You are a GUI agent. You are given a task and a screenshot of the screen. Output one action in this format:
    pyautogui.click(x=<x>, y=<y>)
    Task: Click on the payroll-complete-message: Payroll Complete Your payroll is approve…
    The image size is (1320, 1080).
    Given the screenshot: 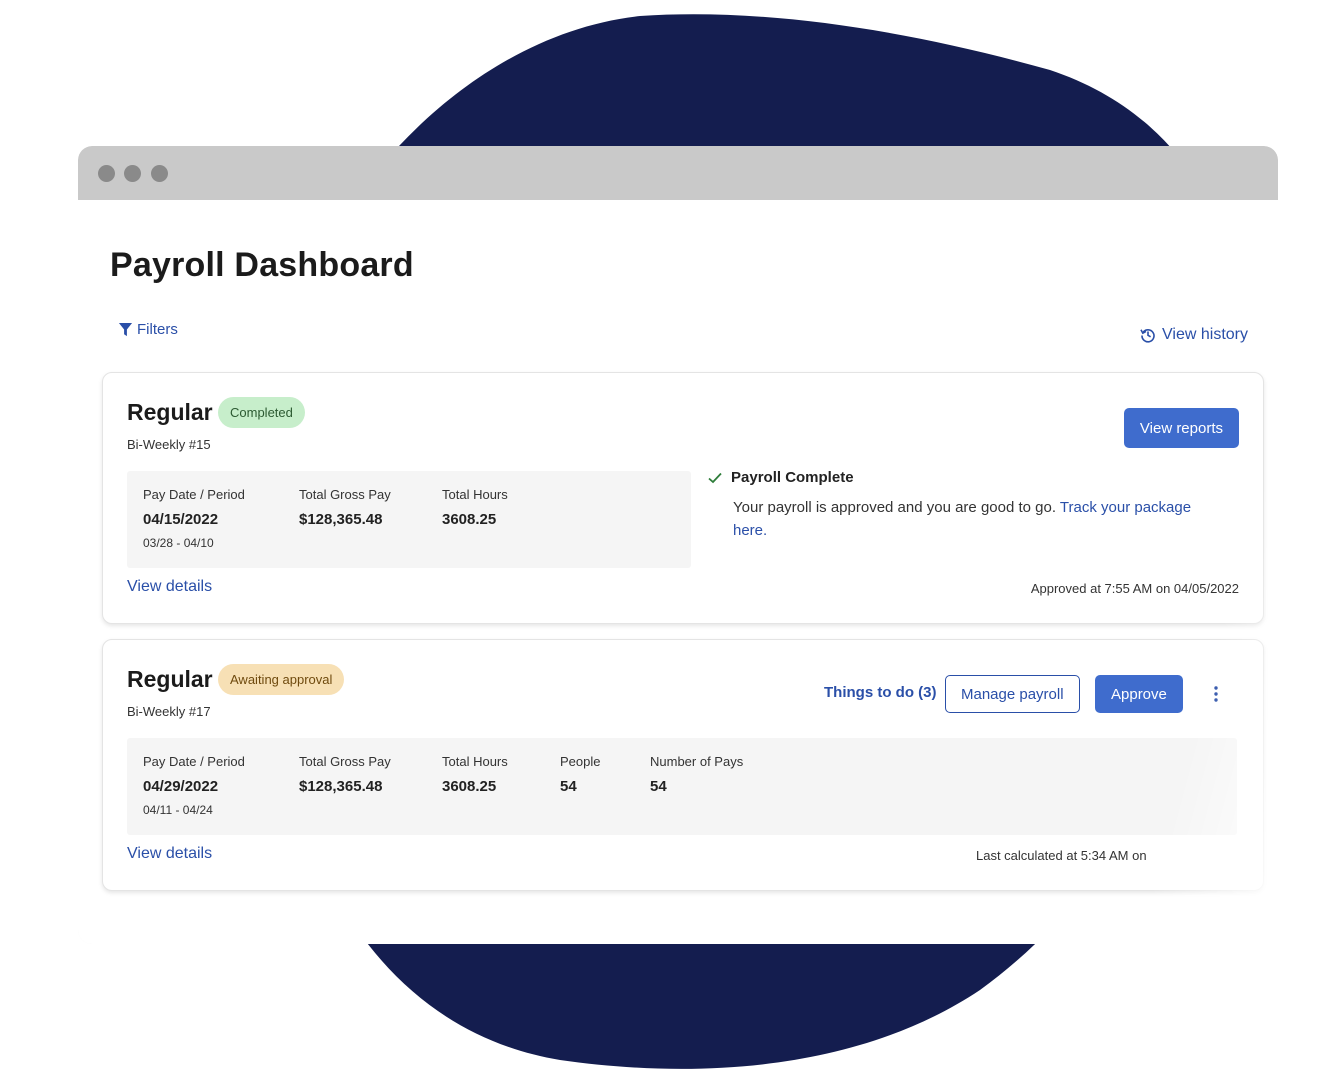 What is the action you would take?
    pyautogui.click(x=967, y=505)
    